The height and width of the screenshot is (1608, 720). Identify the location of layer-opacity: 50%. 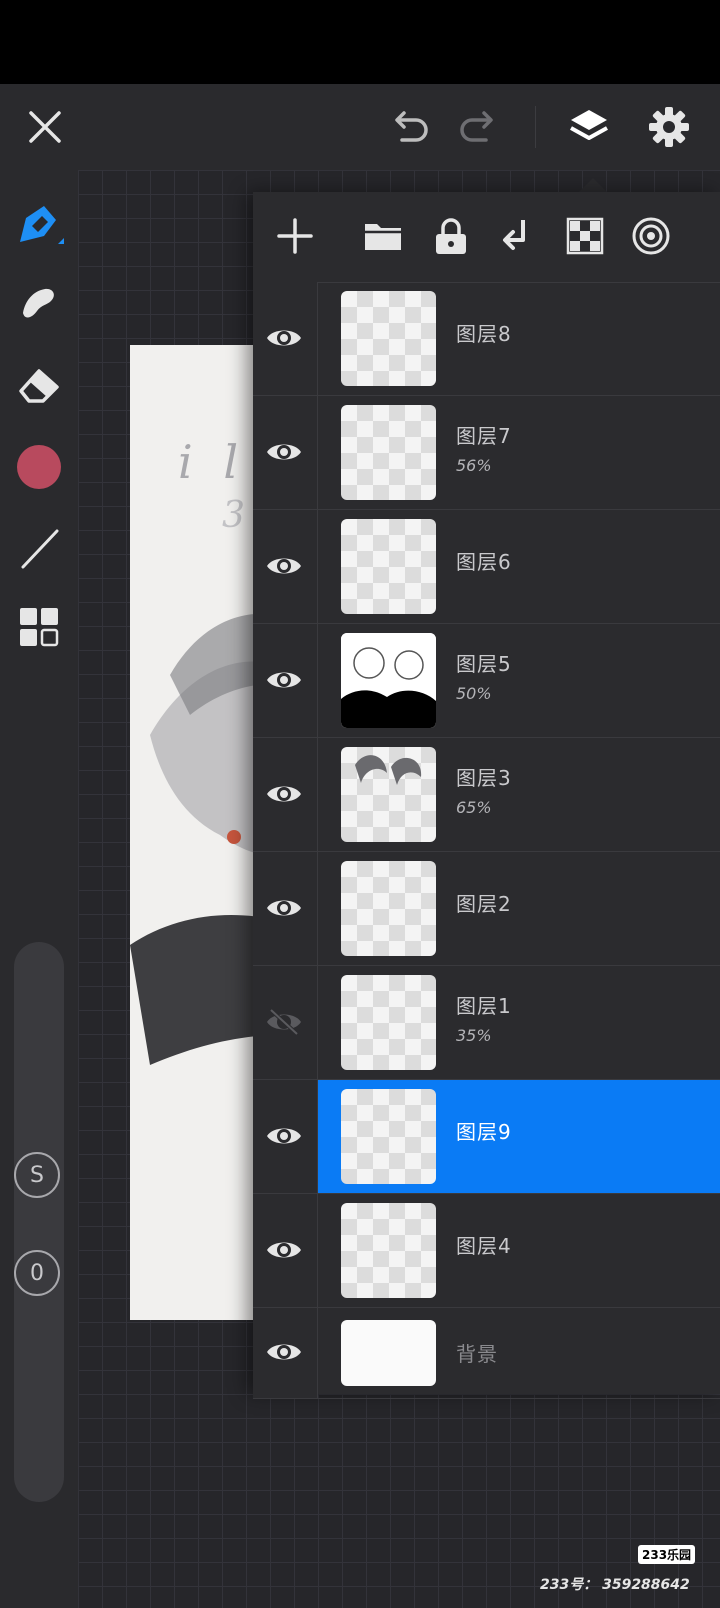
(474, 693).